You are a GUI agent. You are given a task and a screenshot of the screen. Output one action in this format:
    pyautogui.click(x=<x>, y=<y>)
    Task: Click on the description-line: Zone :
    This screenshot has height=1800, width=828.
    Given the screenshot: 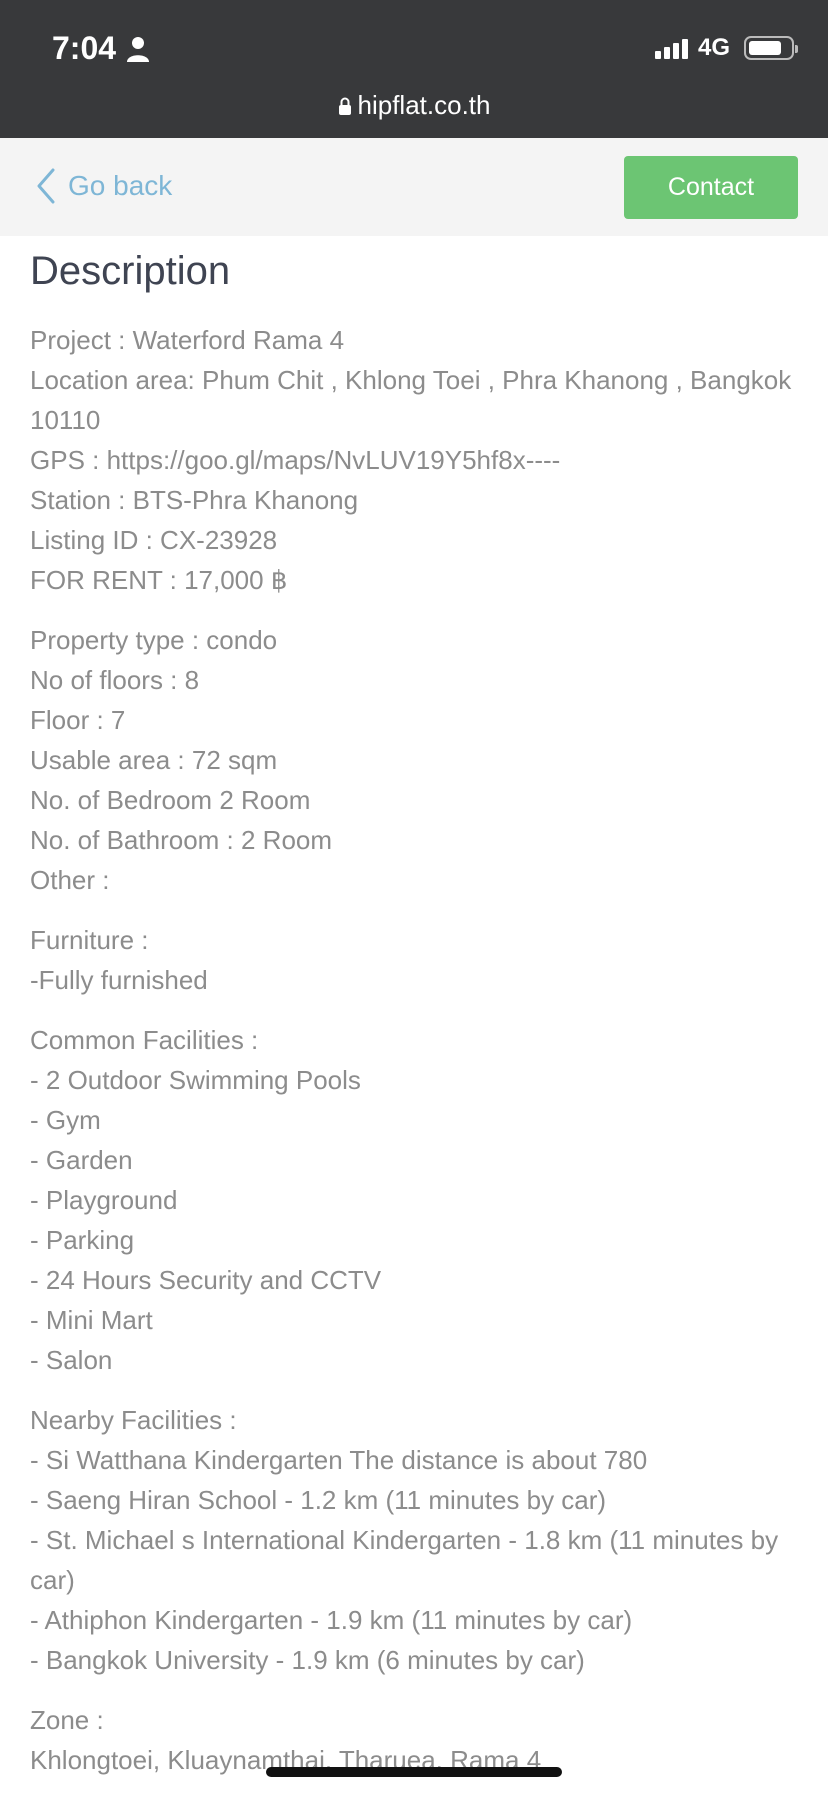 What is the action you would take?
    pyautogui.click(x=67, y=1720)
    